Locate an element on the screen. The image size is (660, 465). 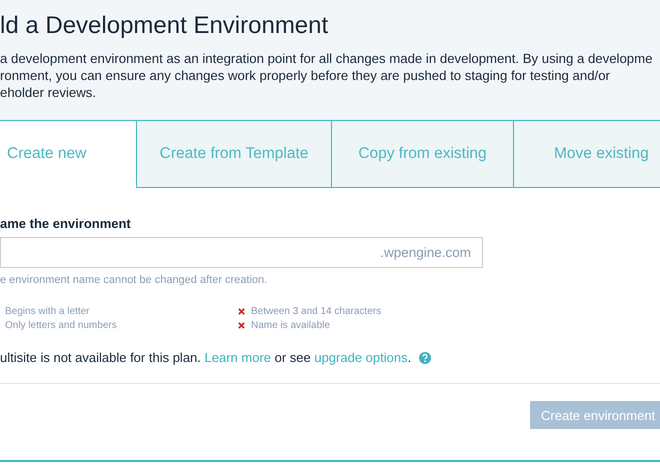
criterion-text: Name is available is located at coordinates (290, 325).